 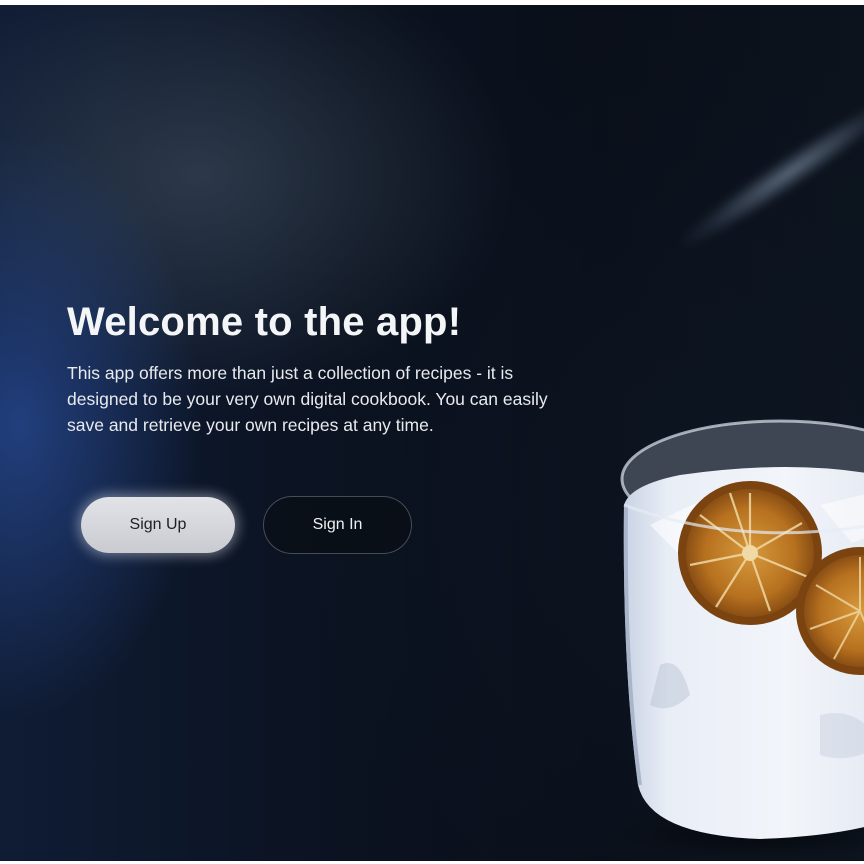 What do you see at coordinates (337, 525) in the screenshot?
I see `sign-in-button: Sign In` at bounding box center [337, 525].